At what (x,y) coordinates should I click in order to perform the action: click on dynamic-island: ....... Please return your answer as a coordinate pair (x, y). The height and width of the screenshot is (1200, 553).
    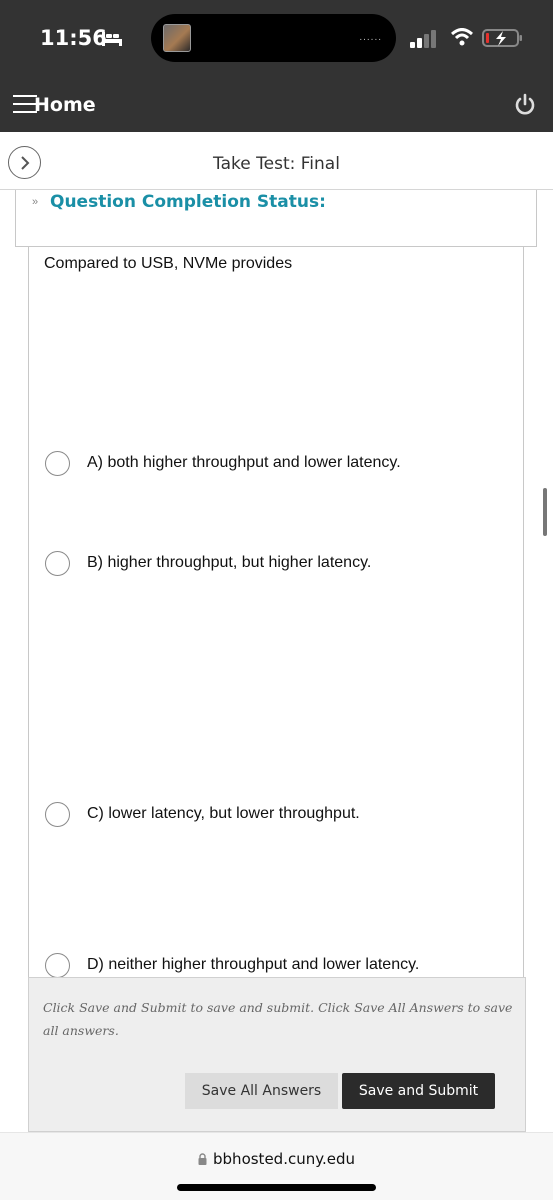
    Looking at the image, I should click on (273, 38).